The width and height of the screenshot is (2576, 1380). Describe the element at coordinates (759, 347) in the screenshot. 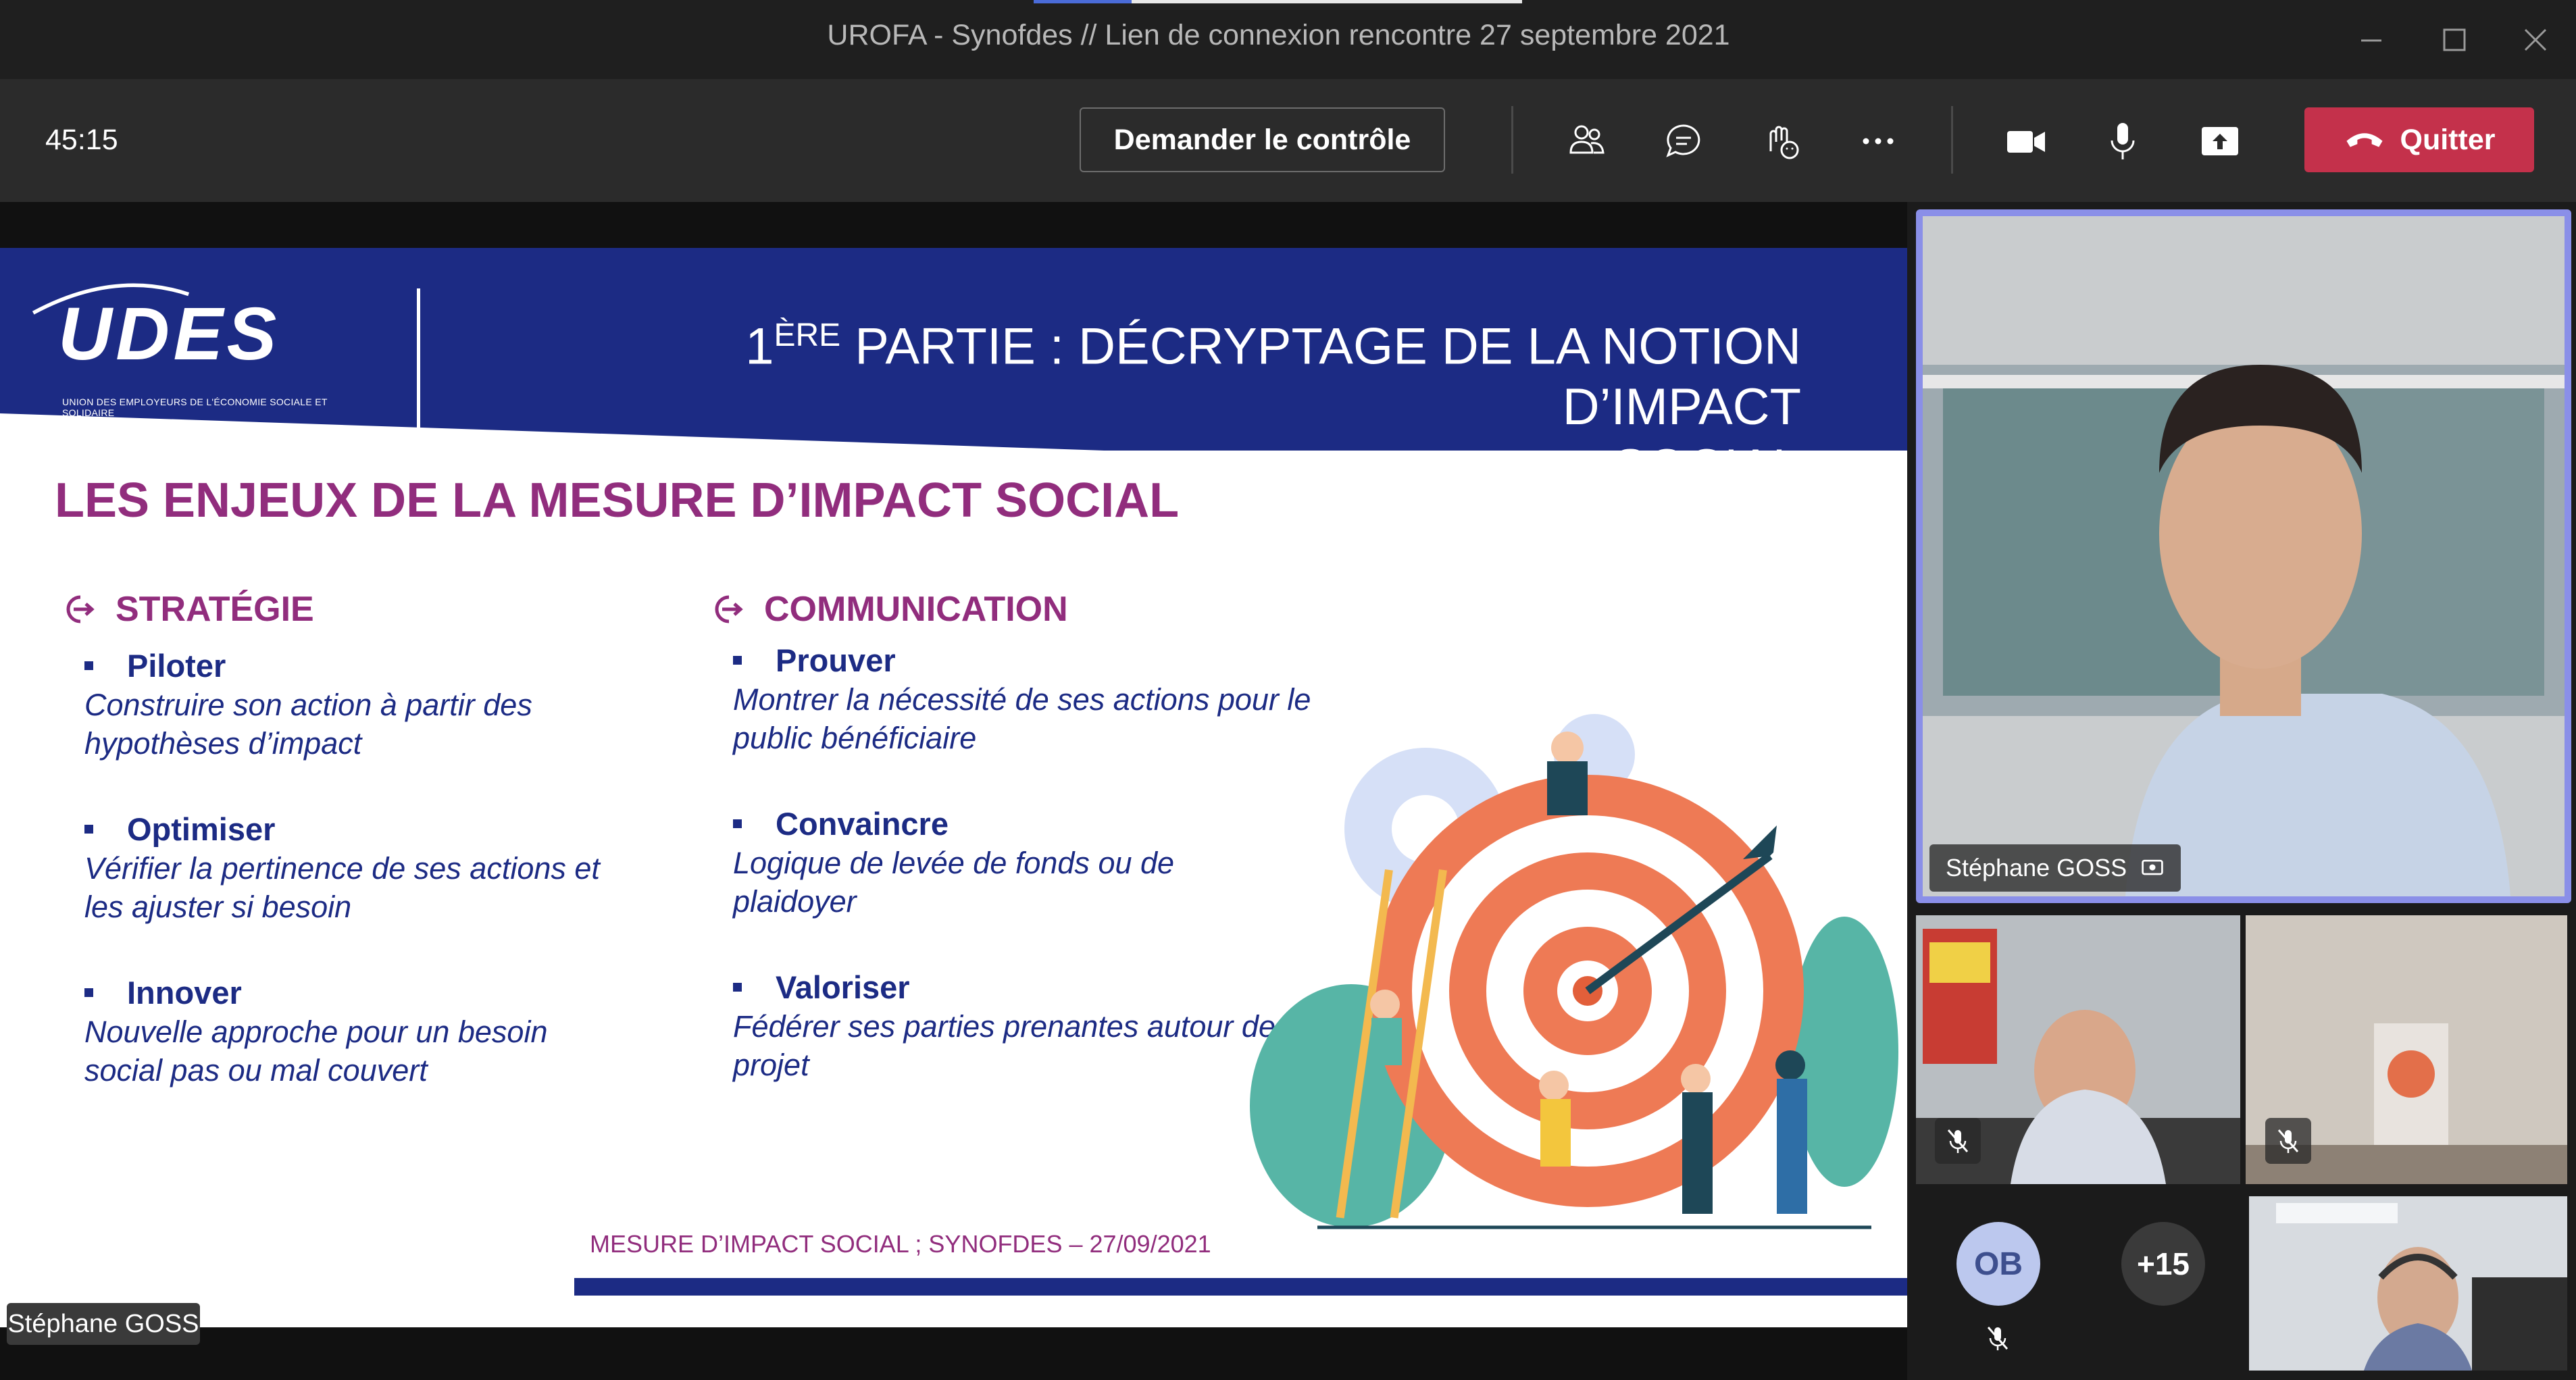

I see `slide-title-number: 1` at that location.